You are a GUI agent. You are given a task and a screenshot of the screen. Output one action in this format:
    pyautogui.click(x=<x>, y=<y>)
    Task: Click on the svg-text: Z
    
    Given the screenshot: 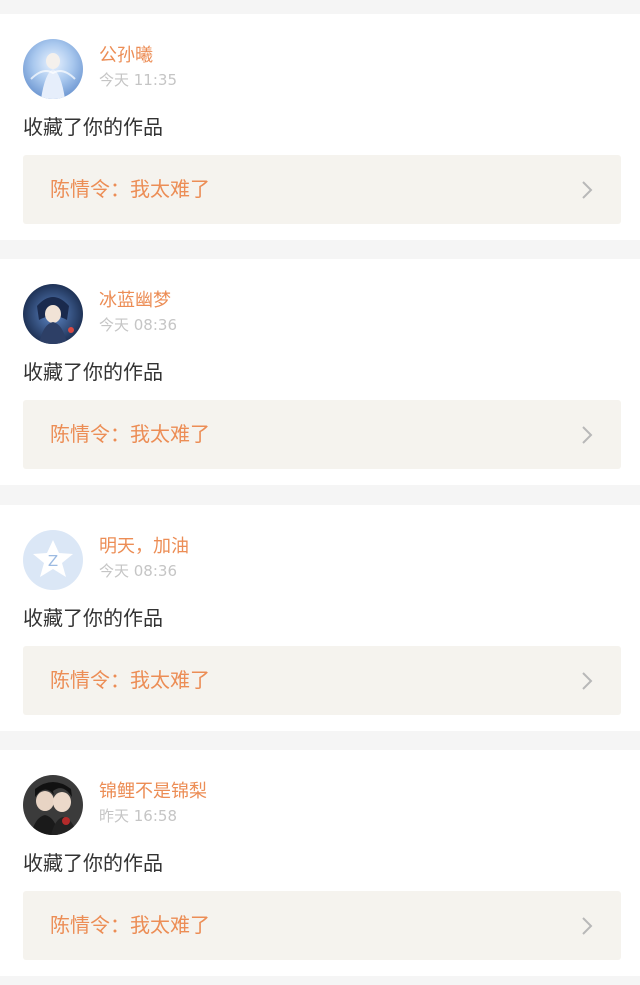 What is the action you would take?
    pyautogui.click(x=53, y=561)
    